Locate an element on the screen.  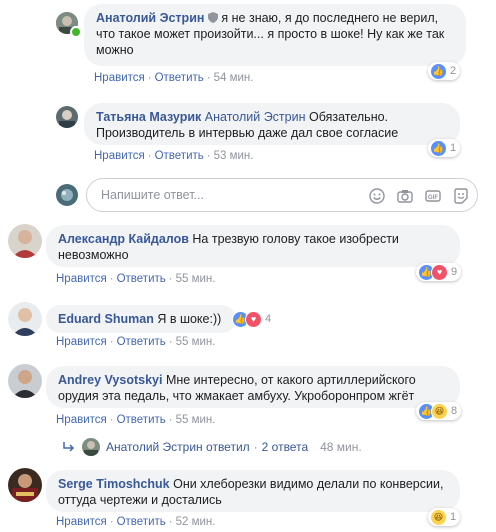
reaction-summary: 👍 ♥ 9 is located at coordinates (439, 272).